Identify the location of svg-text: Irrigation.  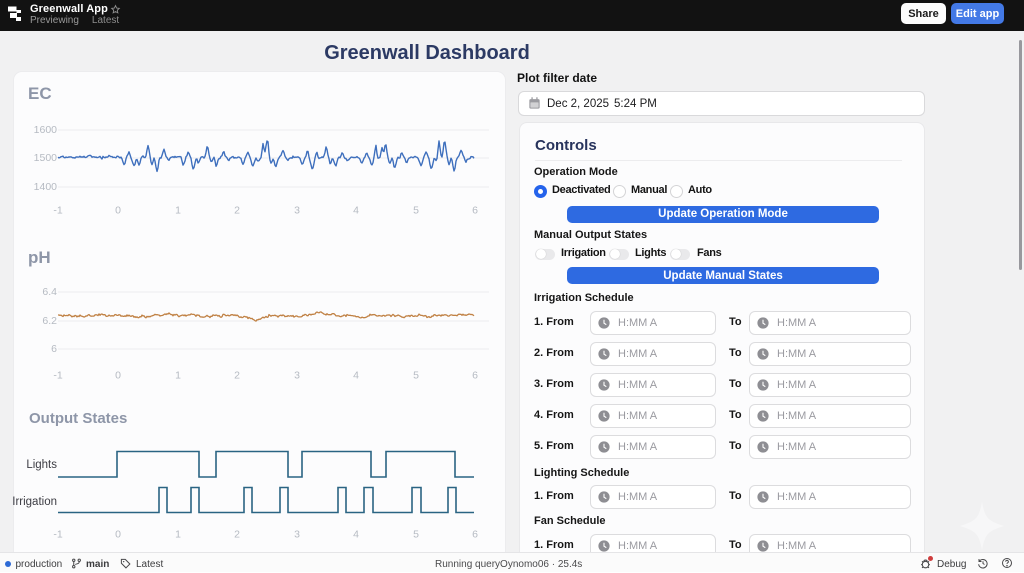
(34, 502).